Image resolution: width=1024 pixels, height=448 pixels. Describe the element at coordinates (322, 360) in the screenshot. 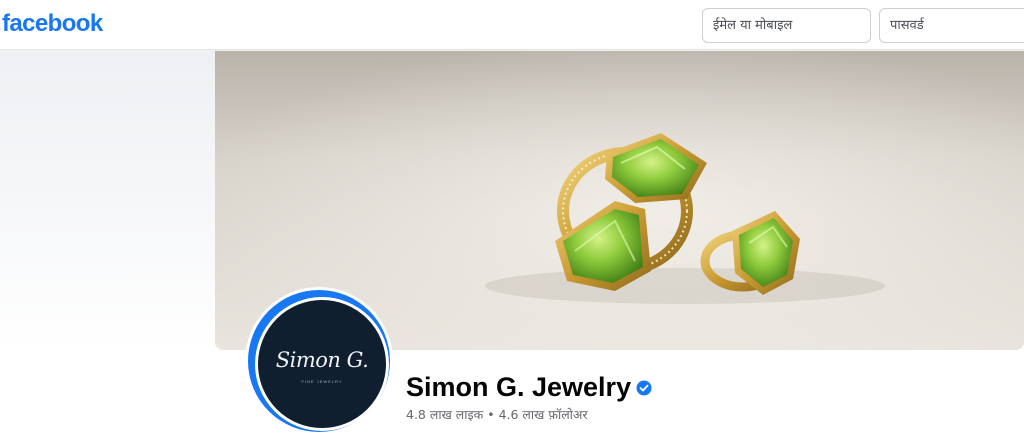

I see `avatar-logo-text: Simon G.` at that location.